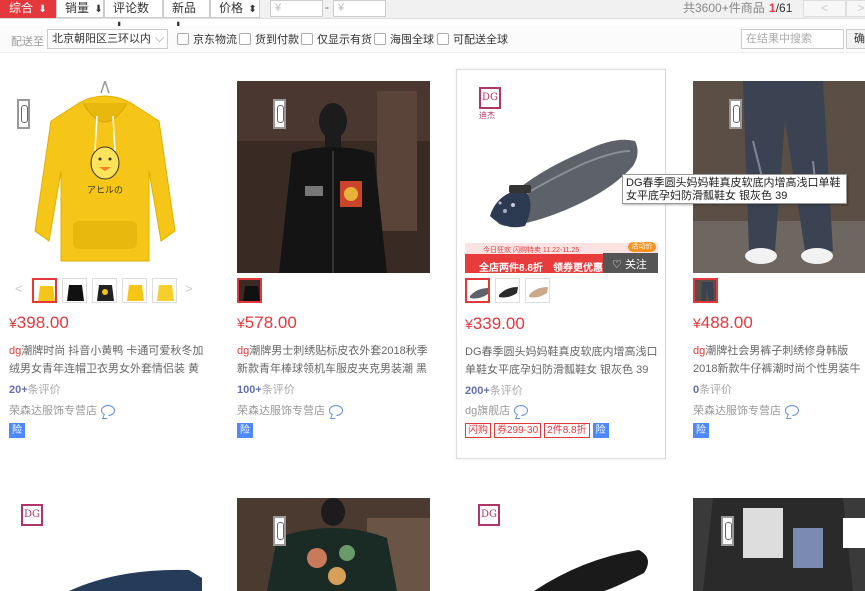  I want to click on filter-in-stock: 仅显示有货, so click(336, 40).